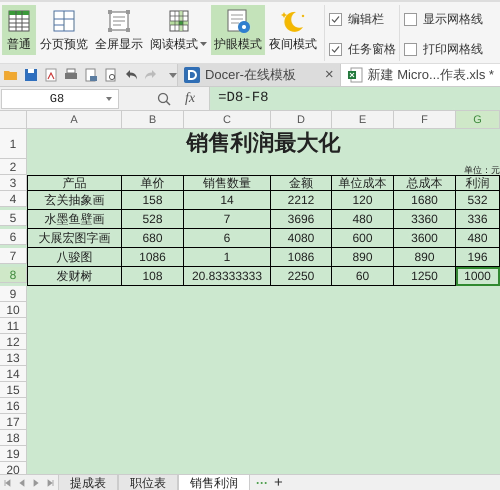 The width and height of the screenshot is (500, 490). Describe the element at coordinates (354, 98) in the screenshot. I see `formula-field: =D8-F8` at that location.